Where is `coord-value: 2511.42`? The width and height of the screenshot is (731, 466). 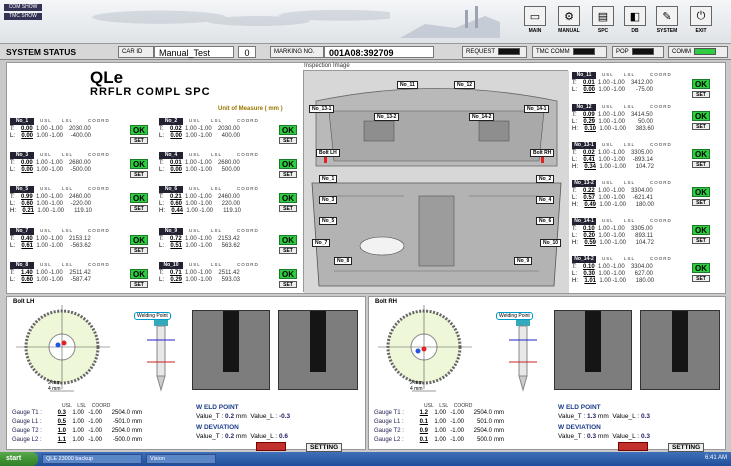
coord-value: 2511.42 is located at coordinates (229, 273).